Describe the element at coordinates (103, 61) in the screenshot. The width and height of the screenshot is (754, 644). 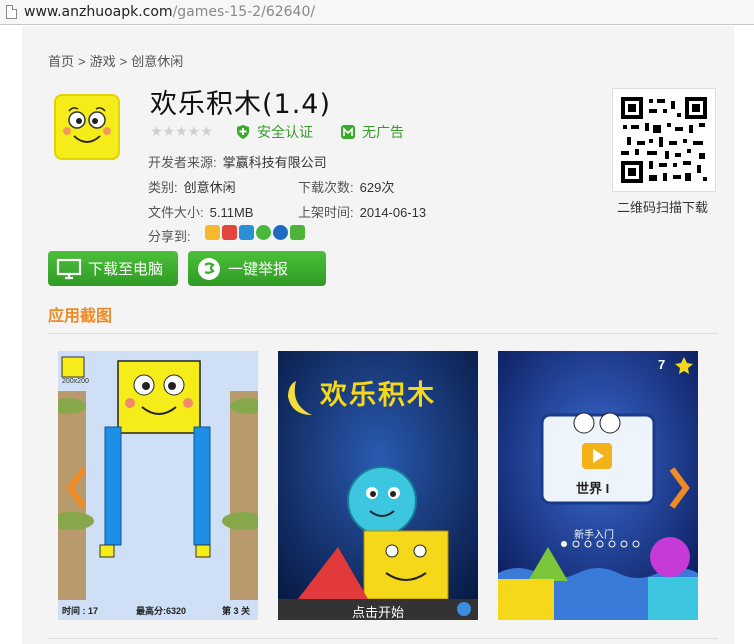
I see `breadcrumb-games: 游戏` at that location.